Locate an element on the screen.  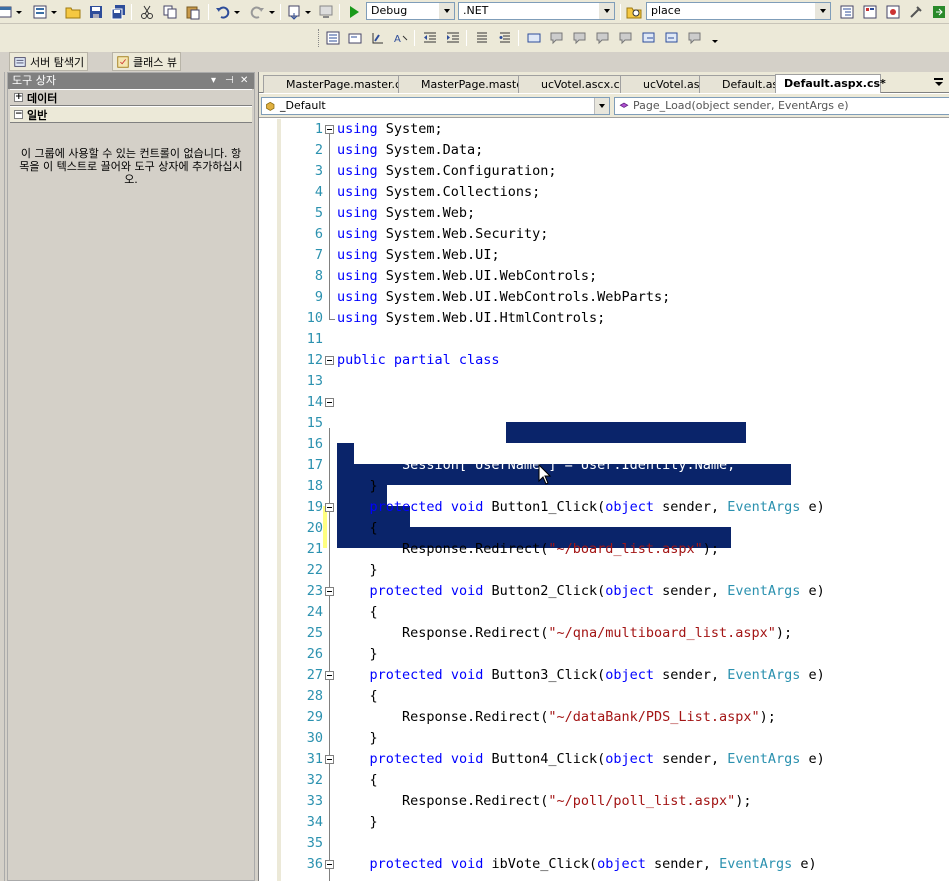
quick-info-icon is located at coordinates (378, 38).